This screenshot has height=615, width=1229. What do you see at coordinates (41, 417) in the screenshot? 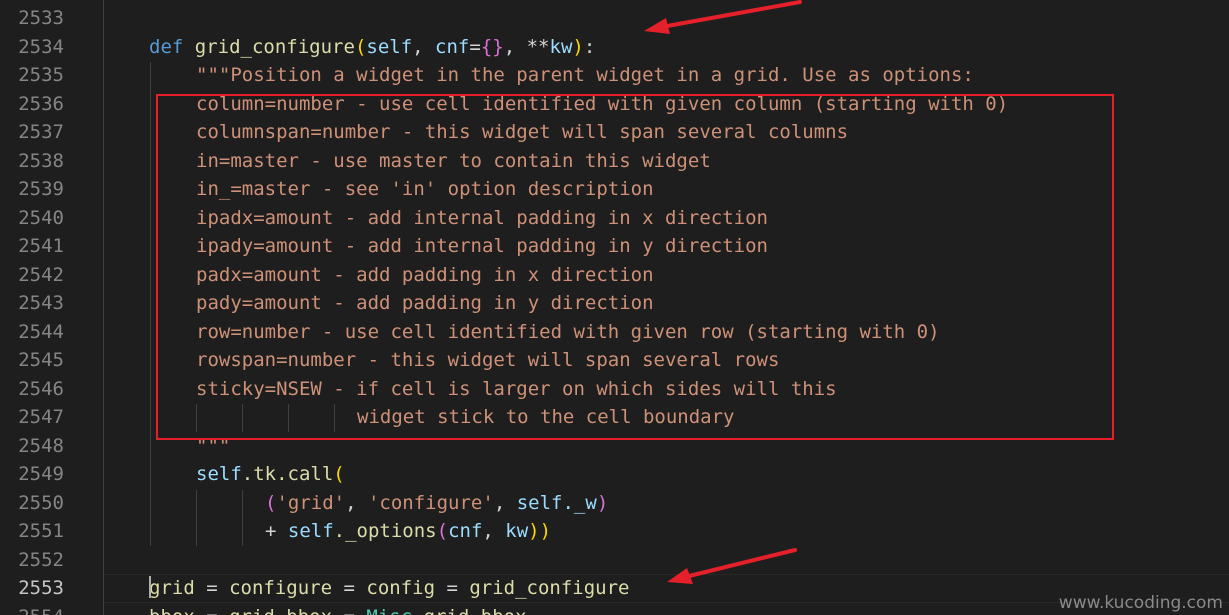
I see `line-number: 2547` at bounding box center [41, 417].